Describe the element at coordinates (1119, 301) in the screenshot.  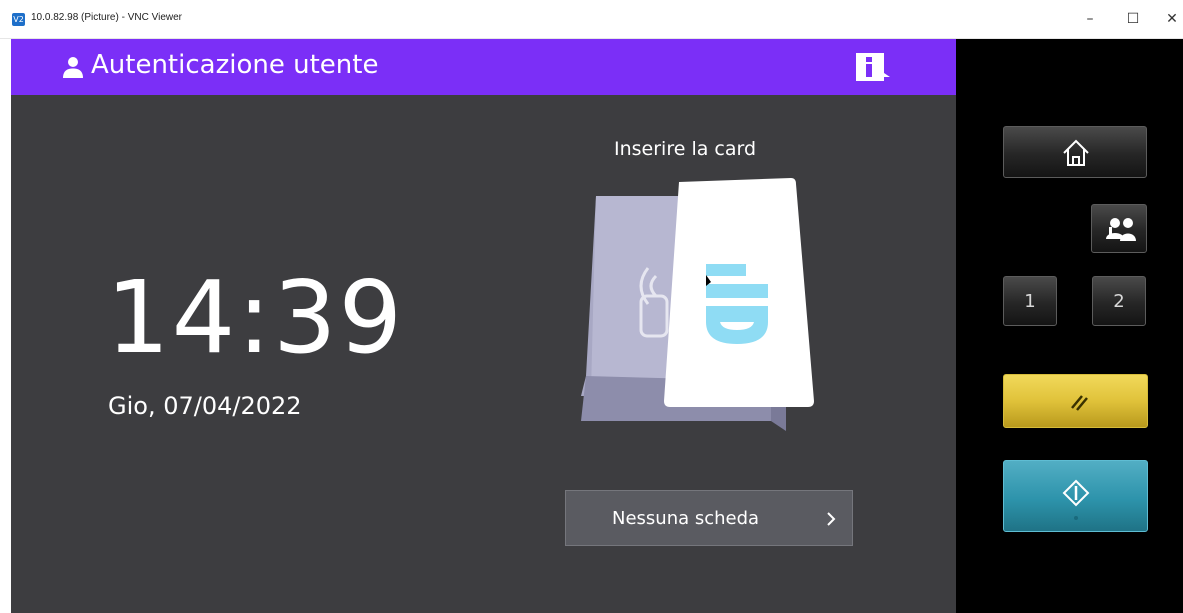
I see `program-2-button: 2` at that location.